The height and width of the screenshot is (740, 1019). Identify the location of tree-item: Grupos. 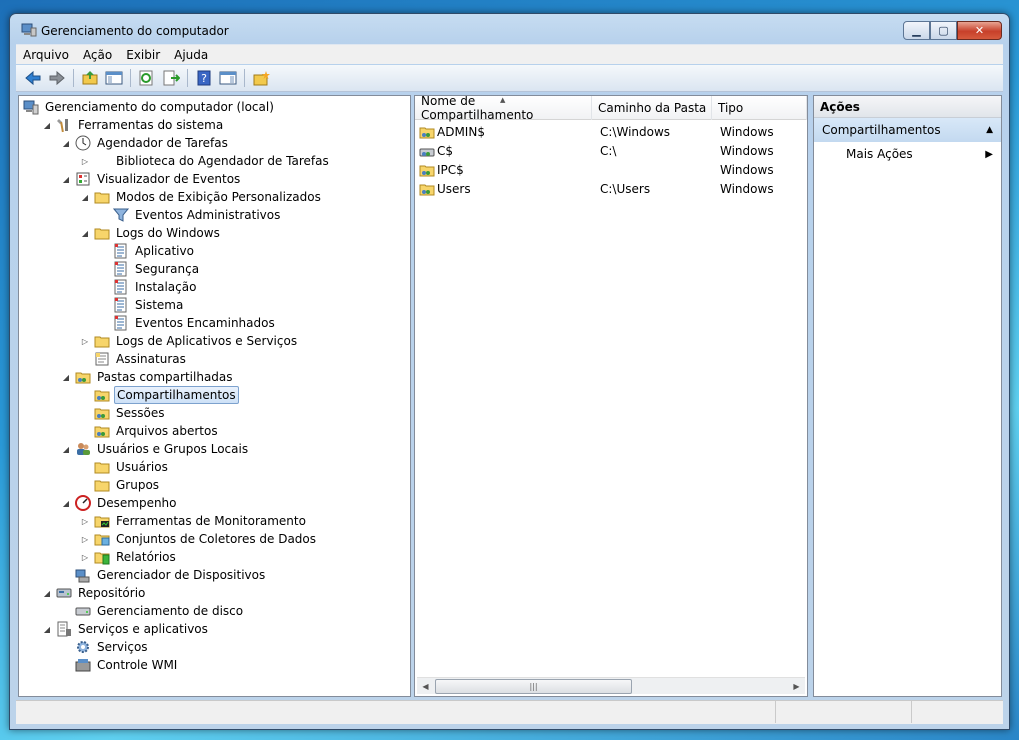
(120, 485).